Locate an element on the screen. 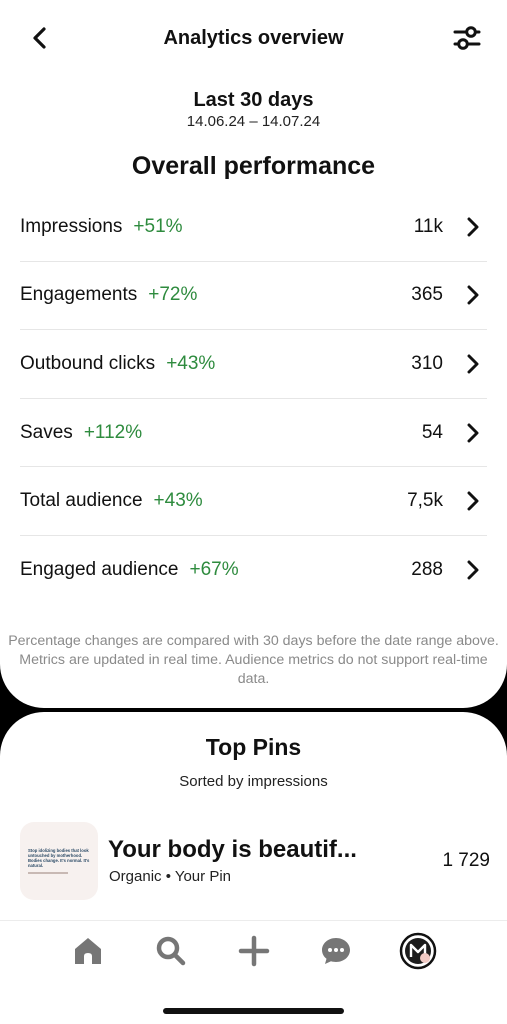  tab-home is located at coordinates (88, 953).